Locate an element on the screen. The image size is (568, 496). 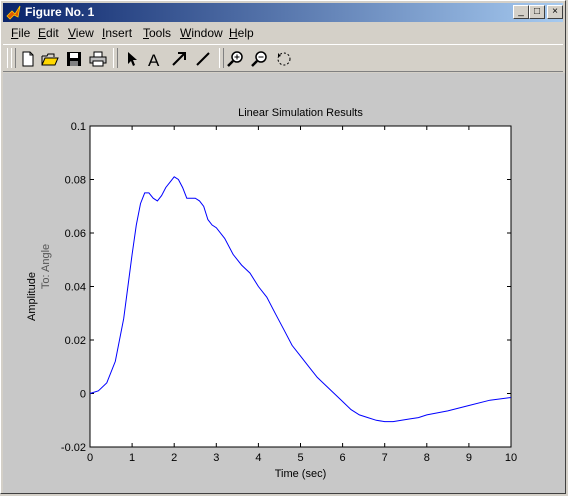
close-button: × is located at coordinates (555, 12).